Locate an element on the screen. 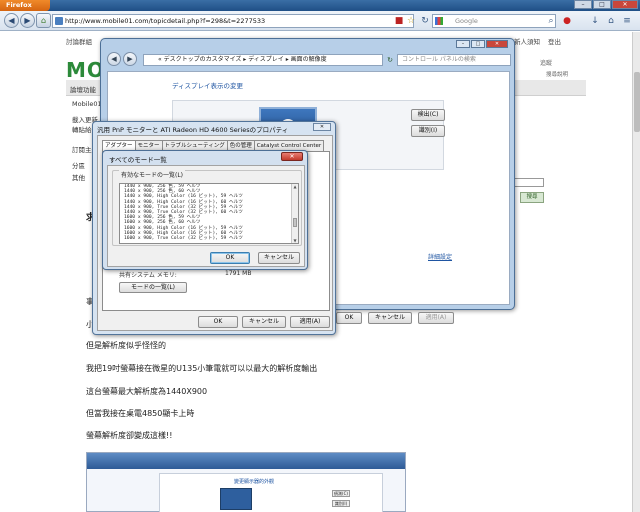 This screenshot has width=640, height=512. search-magnifier-icon: ⌕ is located at coordinates (551, 21).